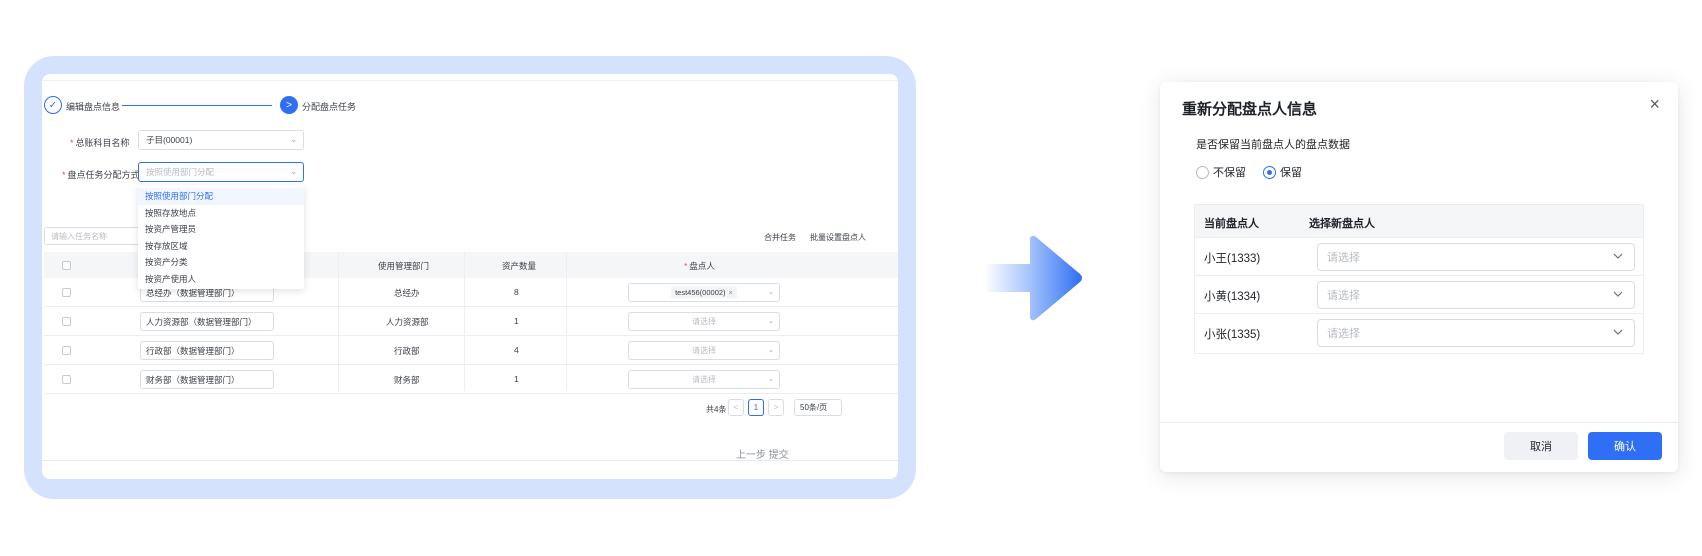 The image size is (1702, 556). Describe the element at coordinates (1291, 173) in the screenshot. I see `radio-label: 保留` at that location.